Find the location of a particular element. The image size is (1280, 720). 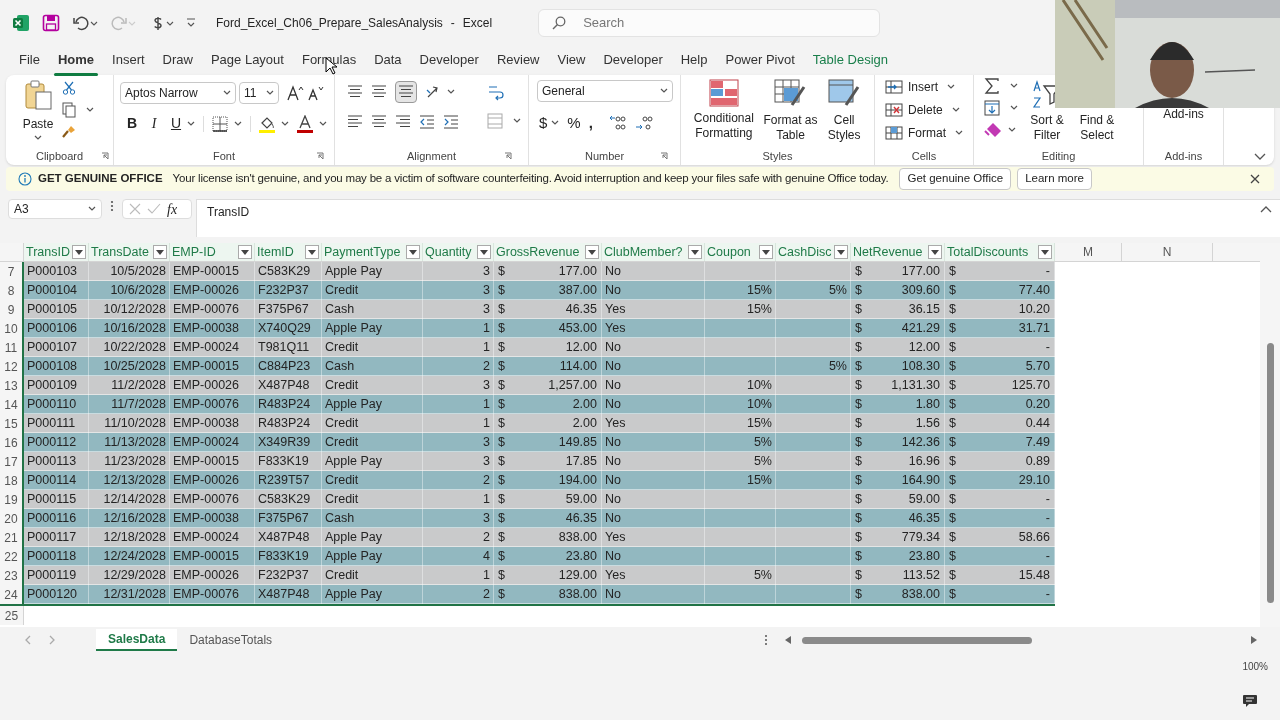

insert-function-button: fx is located at coordinates (172, 209).